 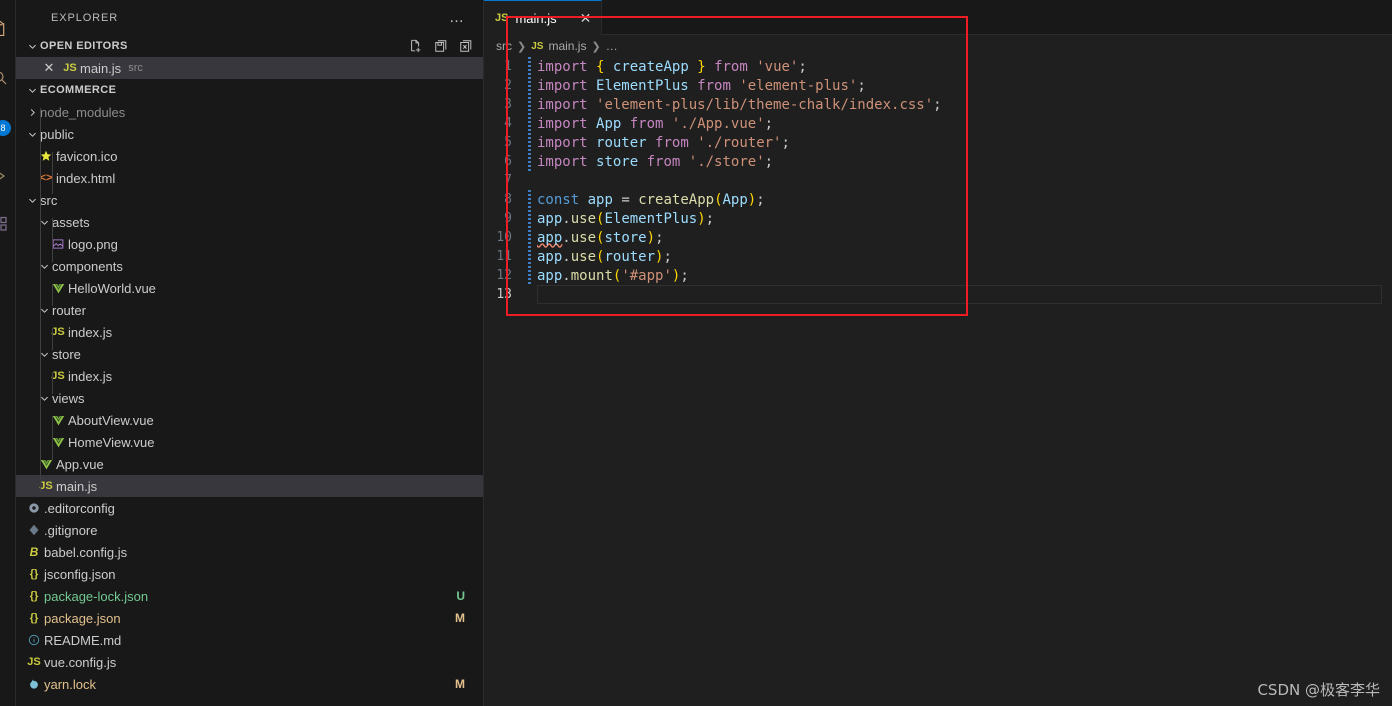 I want to click on tree-file-row: HelloWorld.vue, so click(x=249, y=288).